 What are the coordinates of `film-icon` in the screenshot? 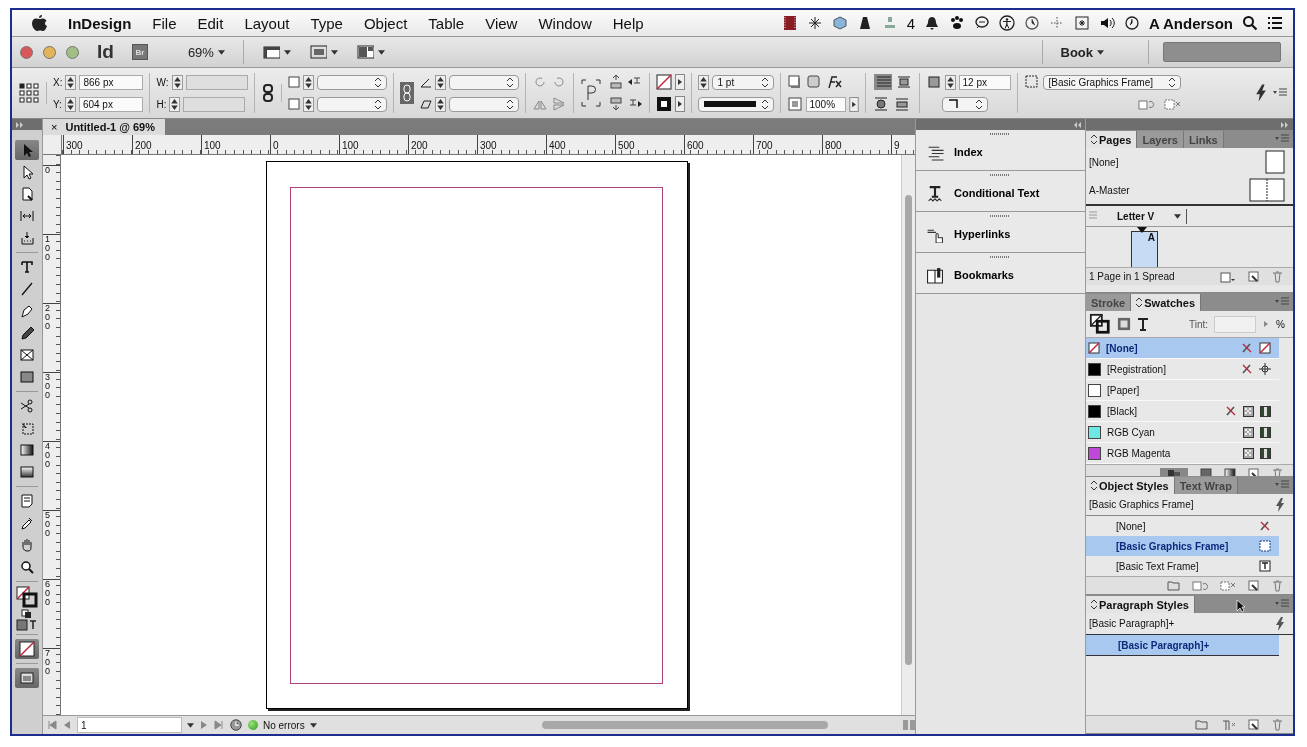 It's located at (789, 23).